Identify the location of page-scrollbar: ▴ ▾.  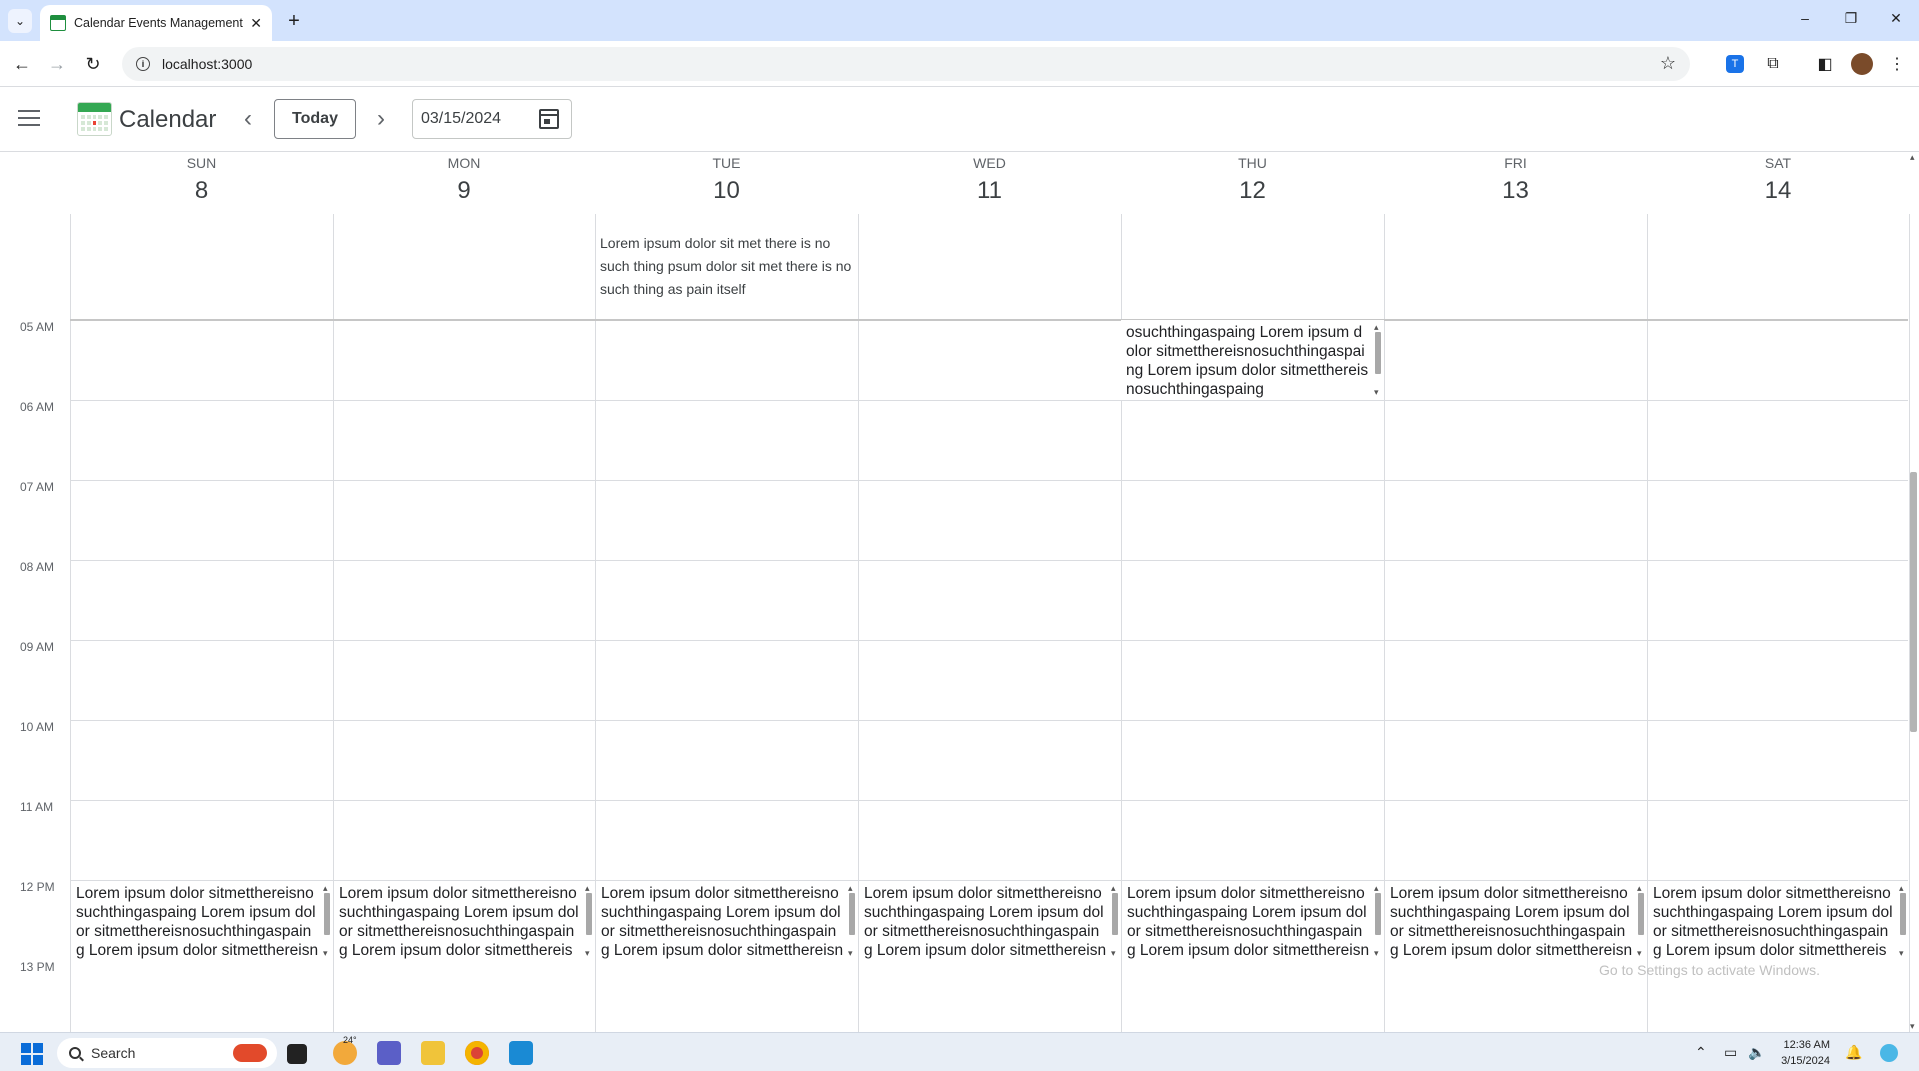
(1913, 592).